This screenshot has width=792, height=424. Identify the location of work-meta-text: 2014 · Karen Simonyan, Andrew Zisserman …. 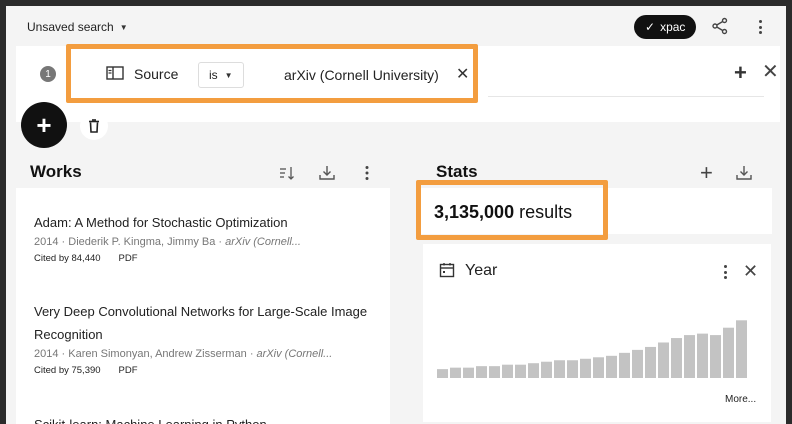
(145, 354).